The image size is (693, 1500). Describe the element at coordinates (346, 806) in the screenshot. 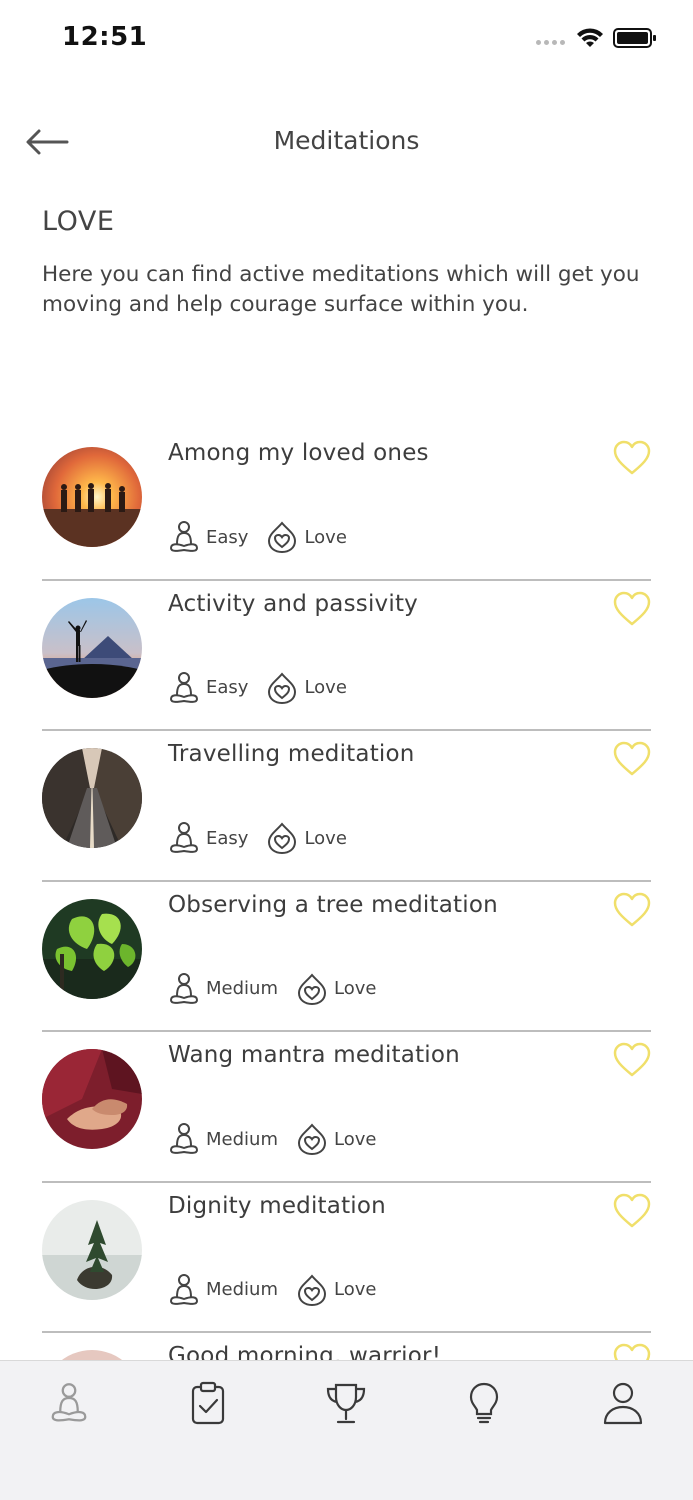

I see `meditation-list-item: Travelling meditation Easy Love` at that location.